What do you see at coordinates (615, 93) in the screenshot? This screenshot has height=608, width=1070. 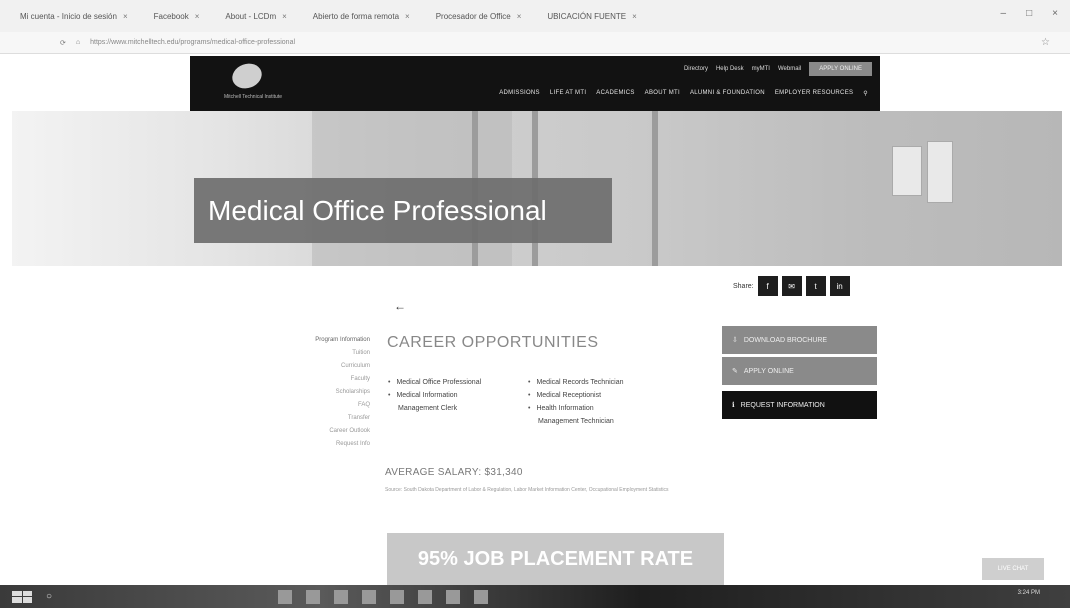 I see `nav-item: ACADEMICS` at bounding box center [615, 93].